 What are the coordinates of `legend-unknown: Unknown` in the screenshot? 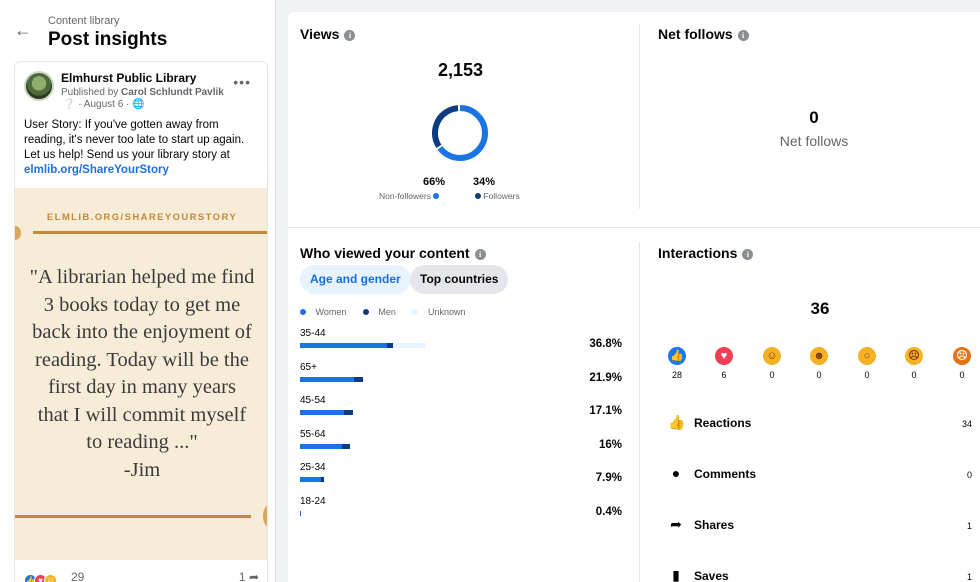 It's located at (442, 312).